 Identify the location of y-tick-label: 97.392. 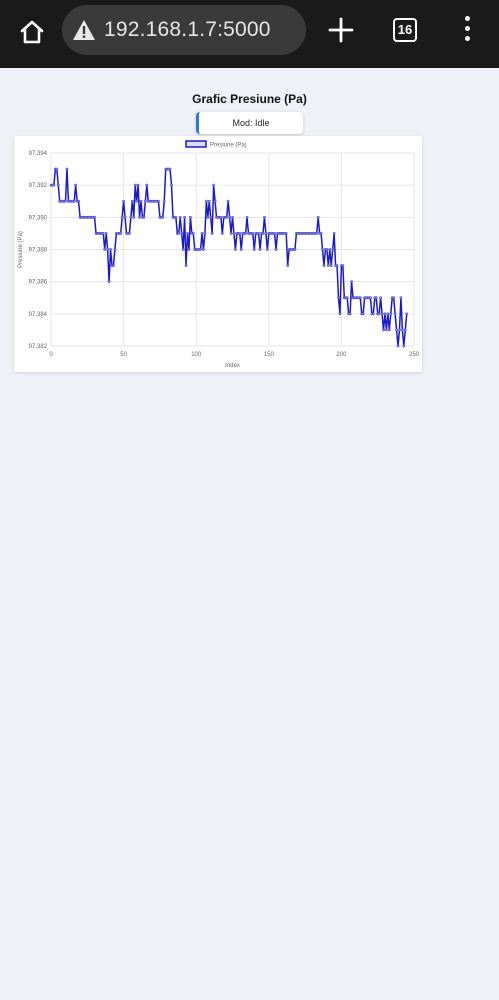
(38, 186).